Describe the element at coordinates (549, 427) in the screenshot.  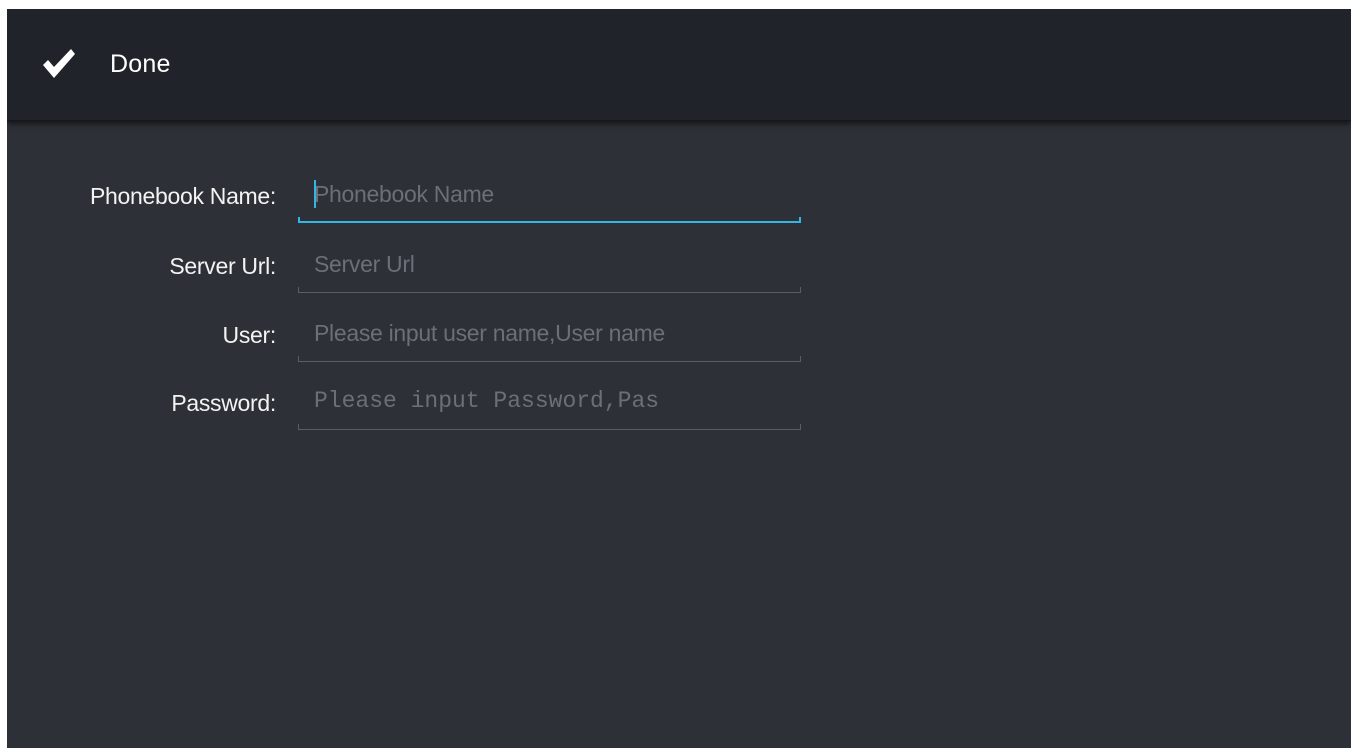
I see `password-underline` at that location.